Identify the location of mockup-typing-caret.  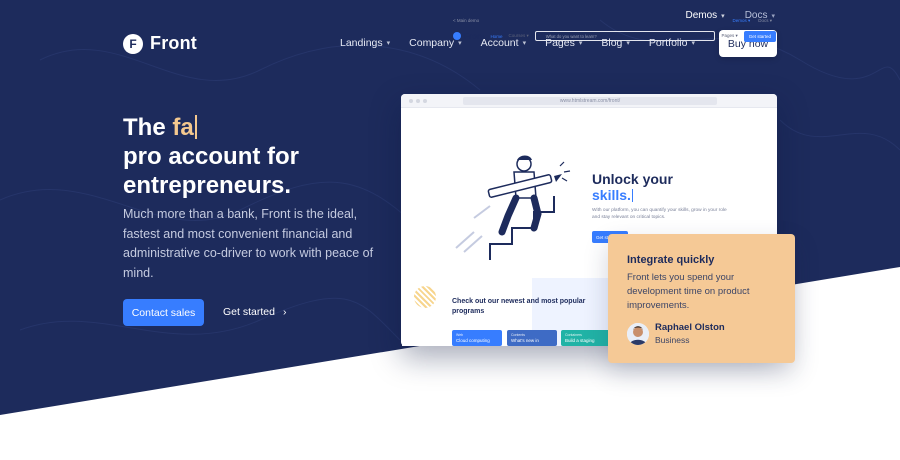
(632, 195).